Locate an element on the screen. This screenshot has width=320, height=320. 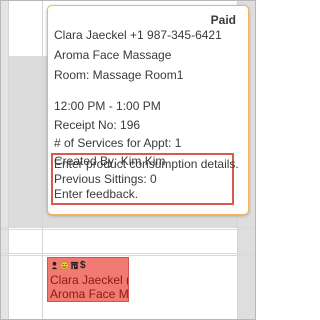
enter-consumption-link: Enter product consumption details. is located at coordinates (146, 164).